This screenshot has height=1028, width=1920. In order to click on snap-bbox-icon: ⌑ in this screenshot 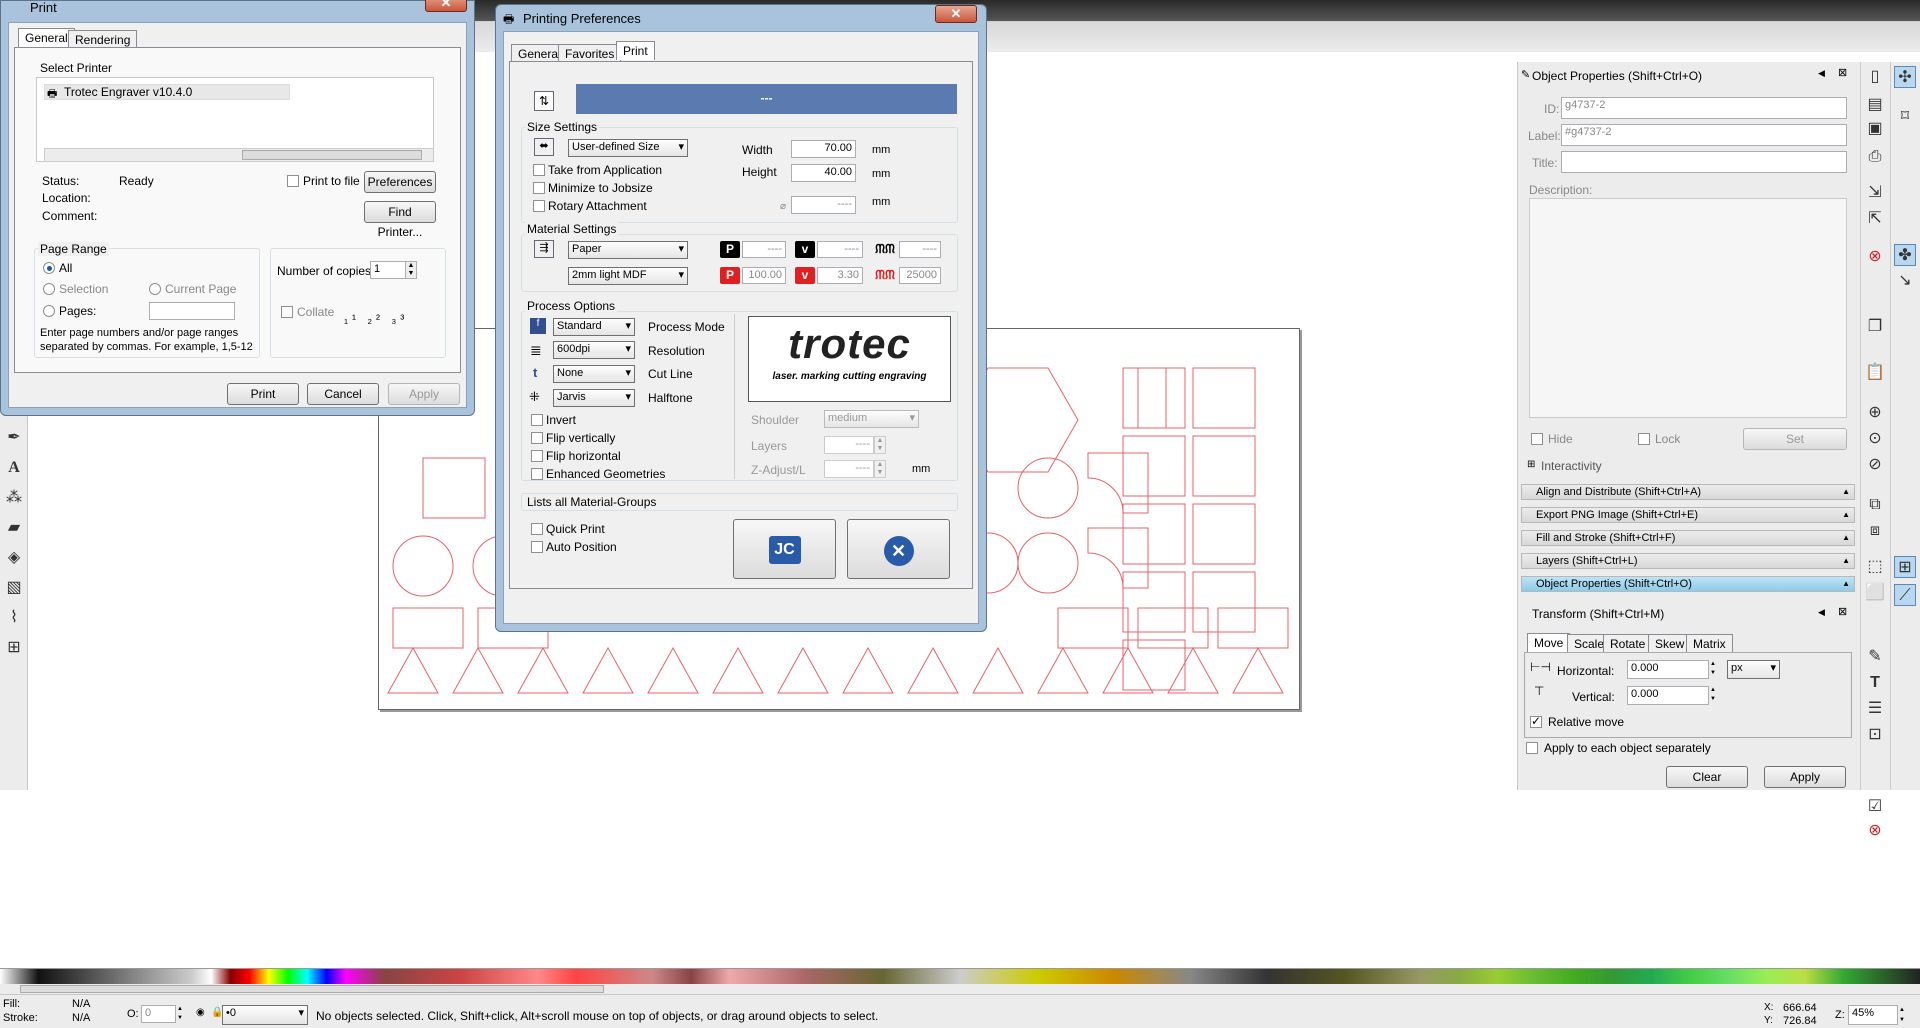, I will do `click(1905, 117)`.